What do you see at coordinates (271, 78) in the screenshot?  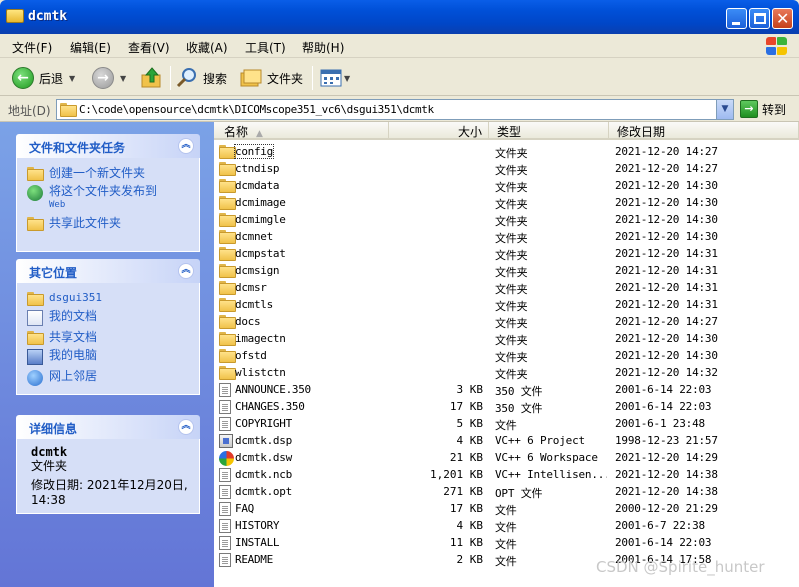 I see `folders-button: 文件夹` at bounding box center [271, 78].